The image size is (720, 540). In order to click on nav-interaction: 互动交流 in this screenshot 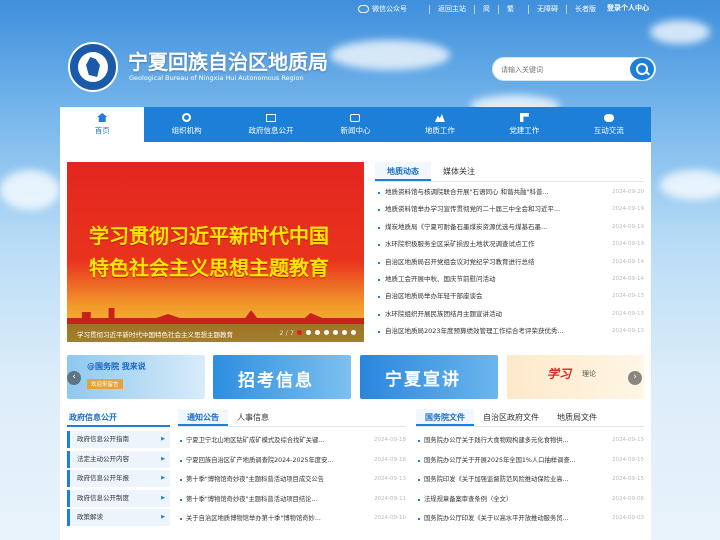, I will do `click(609, 124)`.